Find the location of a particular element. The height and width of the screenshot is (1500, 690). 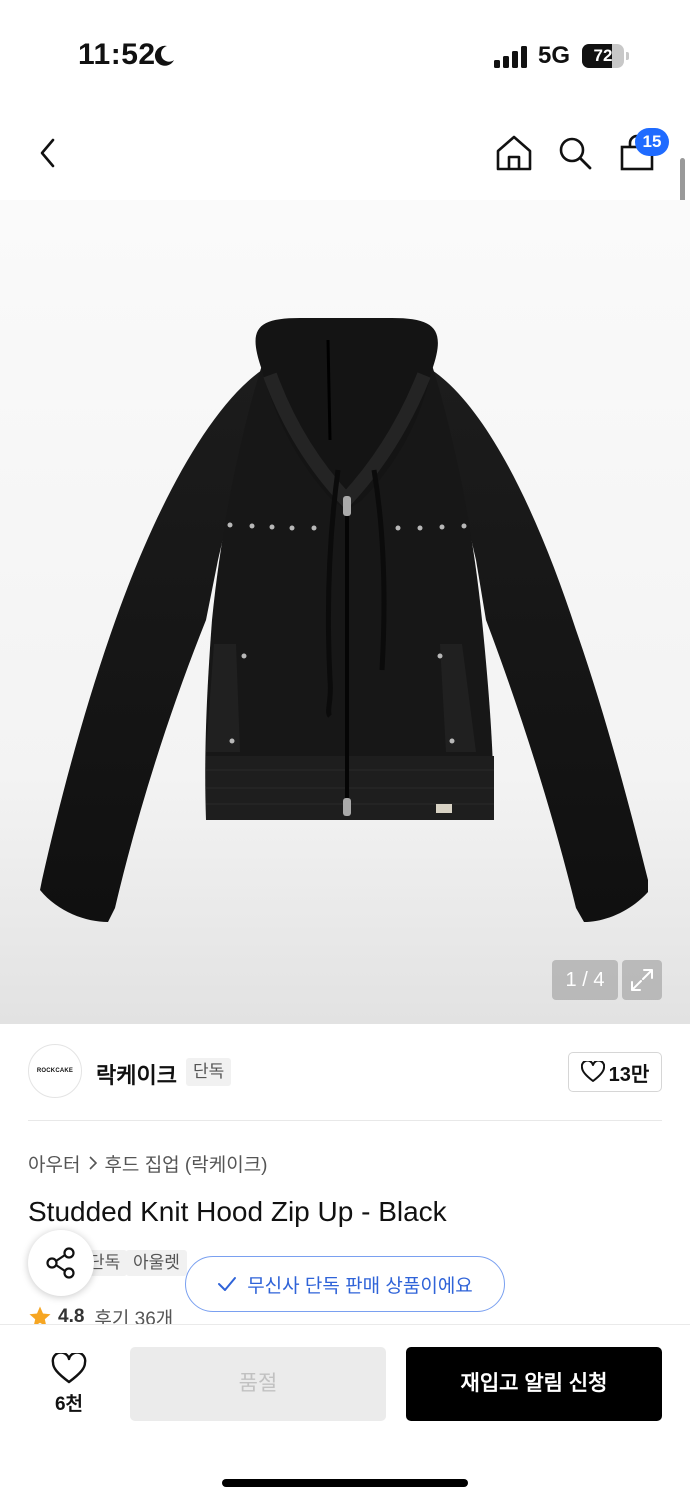

share-icon is located at coordinates (60, 1263).